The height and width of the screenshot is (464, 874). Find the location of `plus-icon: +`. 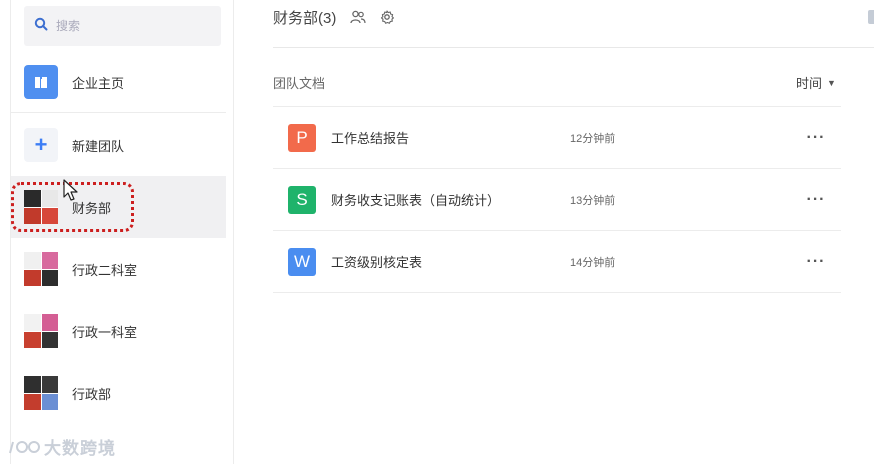

plus-icon: + is located at coordinates (41, 145).